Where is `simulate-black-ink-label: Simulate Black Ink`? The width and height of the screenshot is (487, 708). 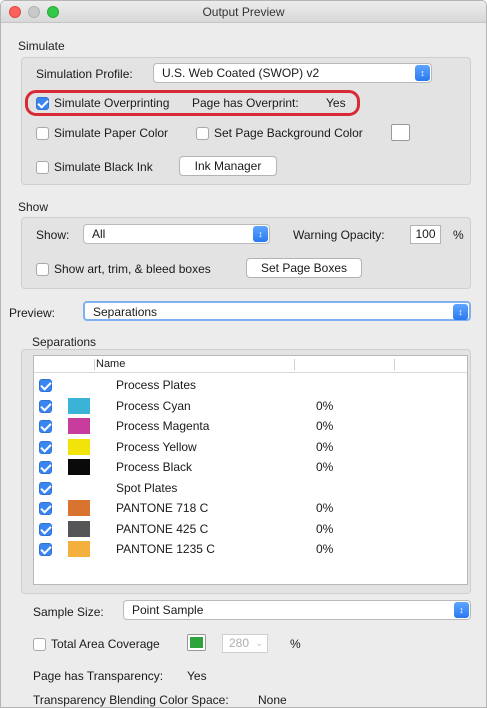 simulate-black-ink-label: Simulate Black Ink is located at coordinates (103, 167).